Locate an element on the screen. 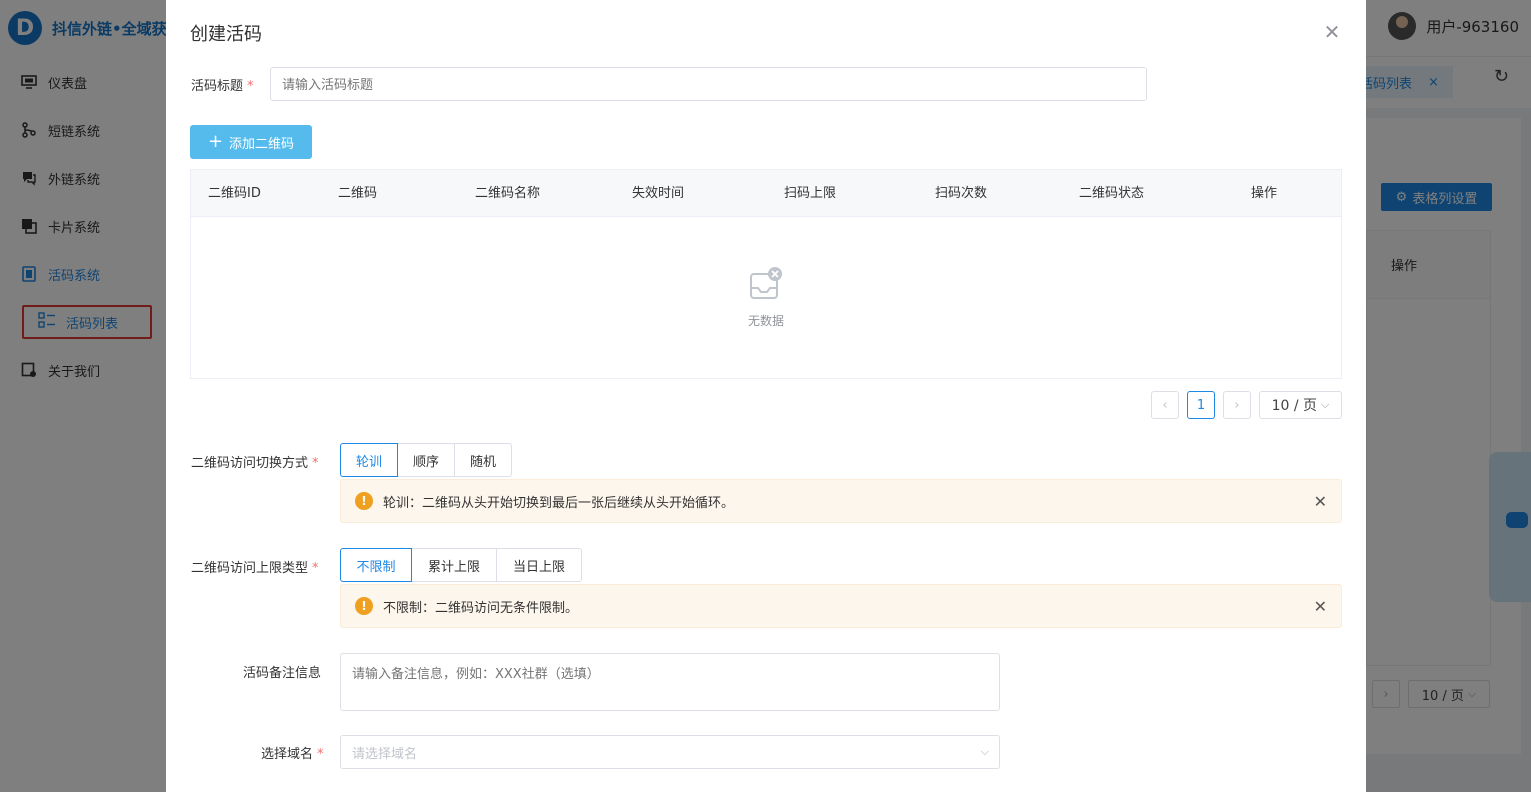 Image resolution: width=1531 pixels, height=792 pixels. switch-mode-label: 二维码访问切换方式 * is located at coordinates (255, 461).